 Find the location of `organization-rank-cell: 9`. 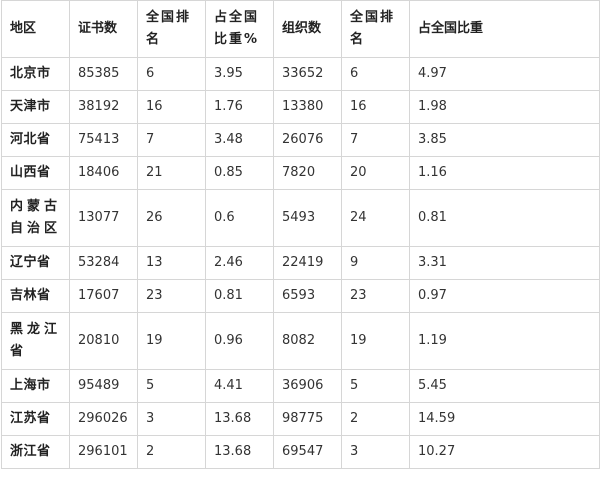

organization-rank-cell: 9 is located at coordinates (375, 263).